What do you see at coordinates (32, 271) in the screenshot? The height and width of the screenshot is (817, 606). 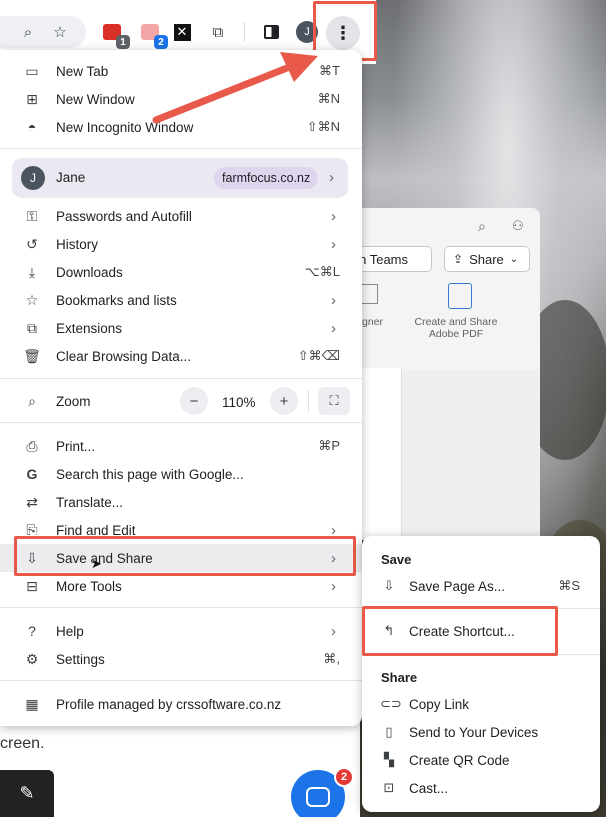 I see `download-icon: ⤓` at bounding box center [32, 271].